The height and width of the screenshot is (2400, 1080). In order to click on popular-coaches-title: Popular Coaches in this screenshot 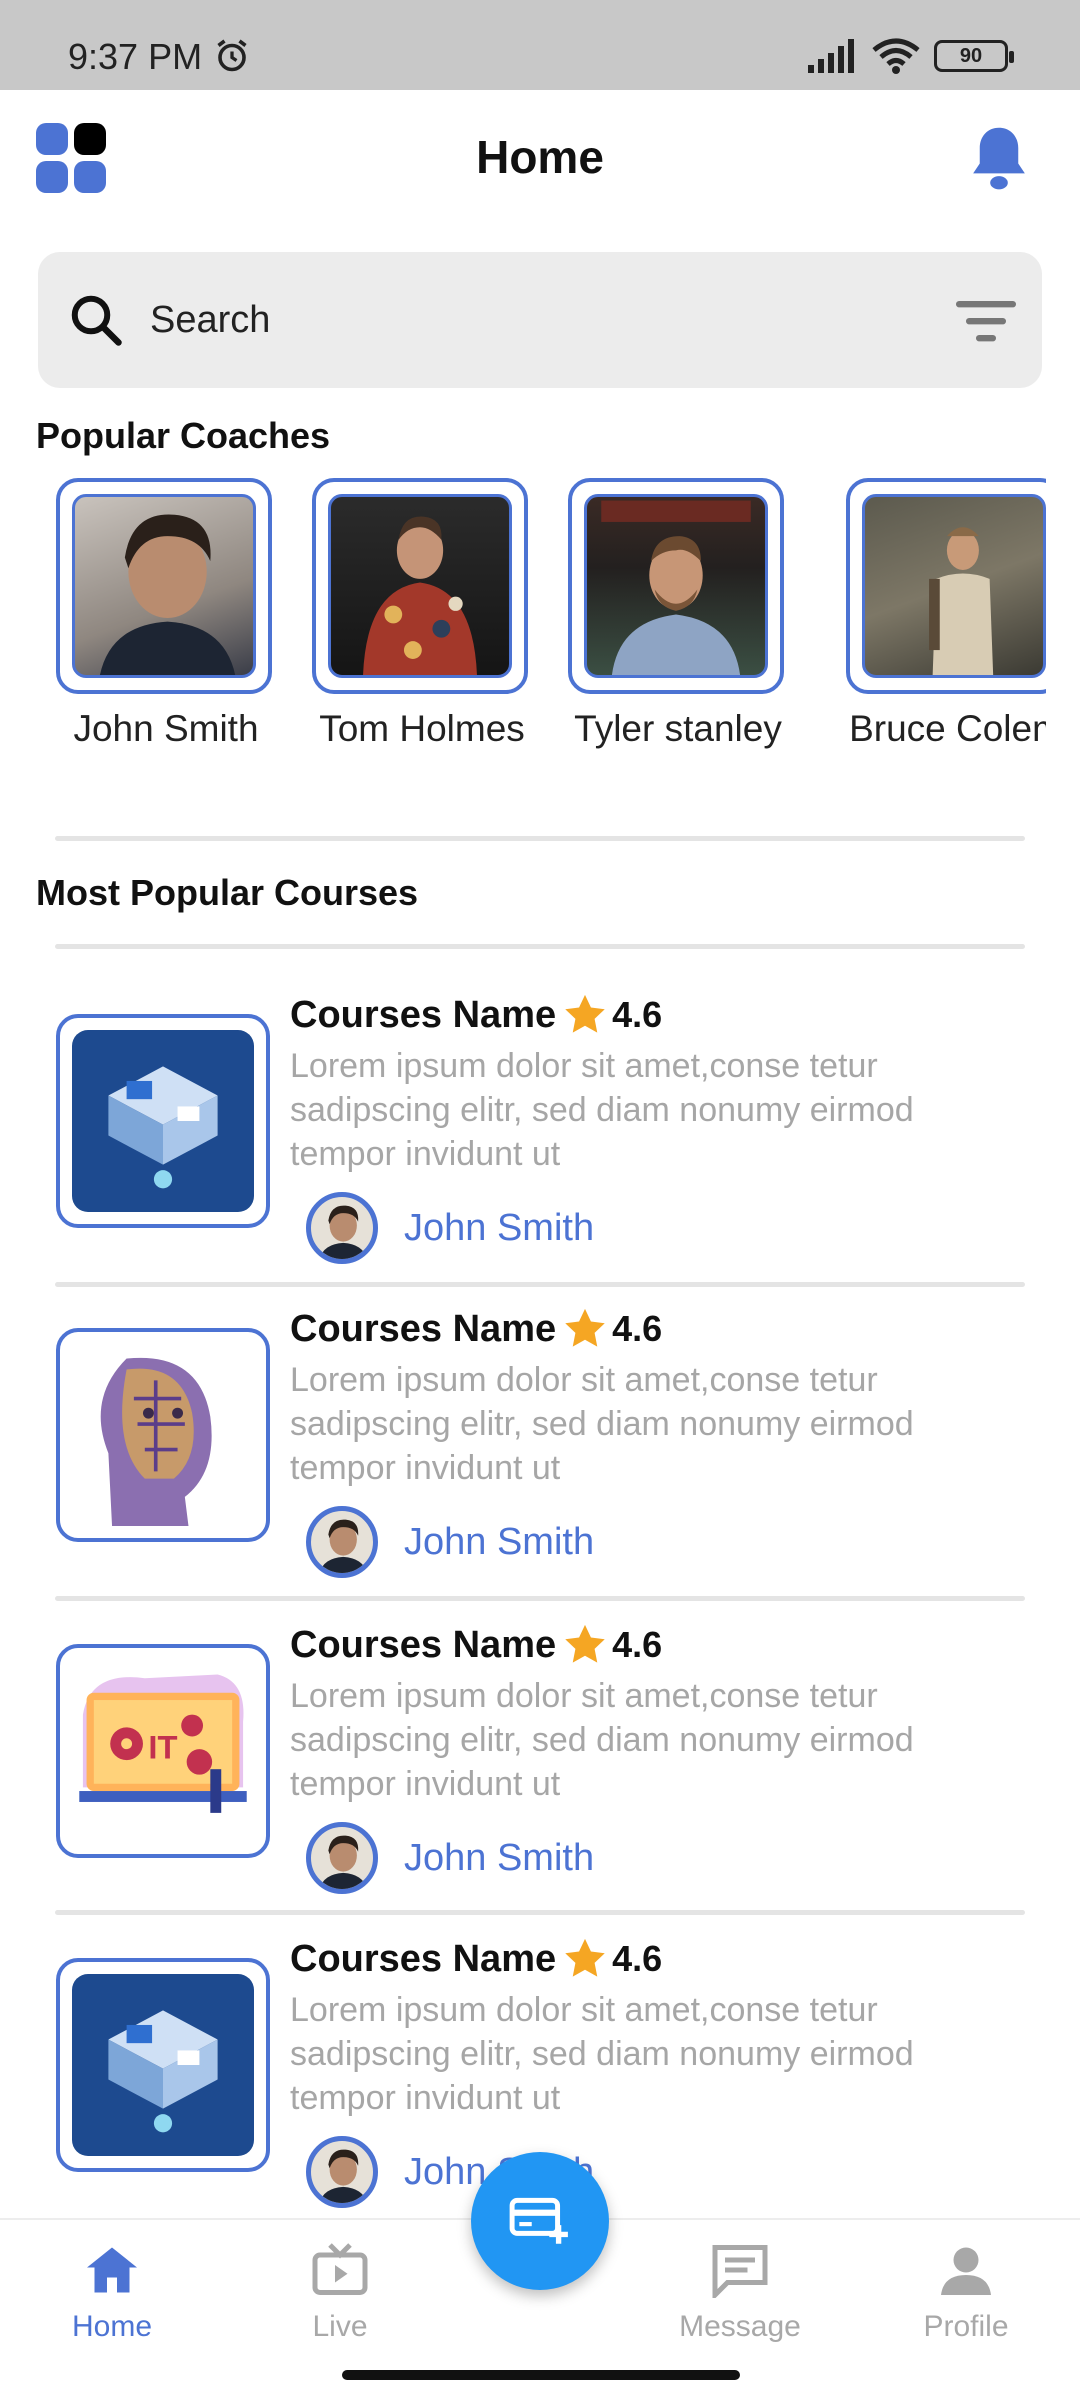, I will do `click(183, 435)`.